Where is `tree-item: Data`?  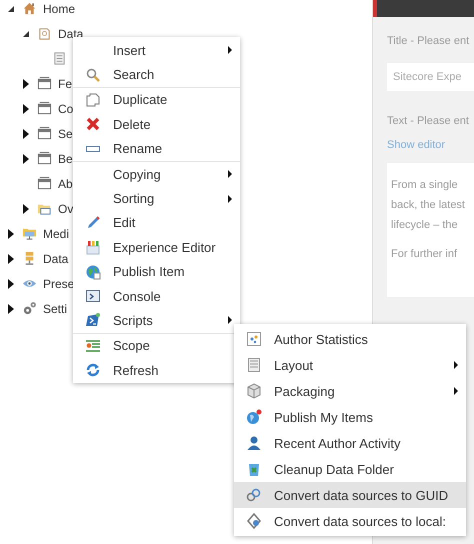 tree-item: Data is located at coordinates (55, 259).